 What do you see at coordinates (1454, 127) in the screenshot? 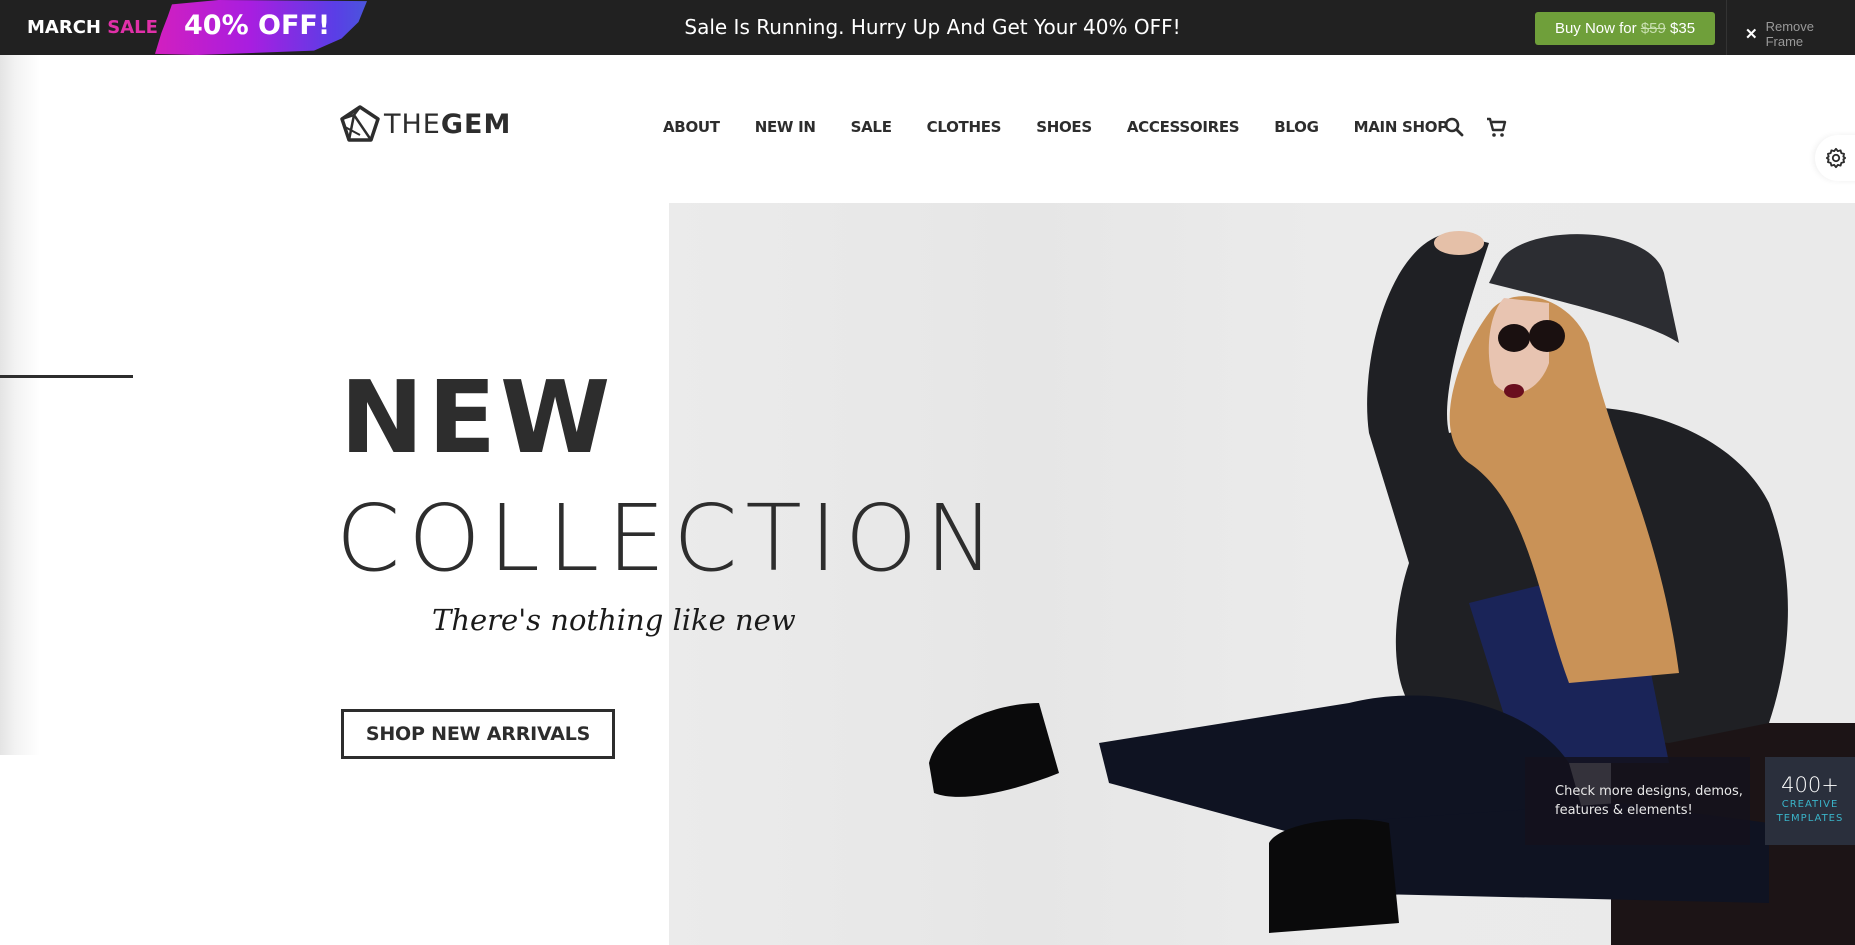
I see `search-icon` at bounding box center [1454, 127].